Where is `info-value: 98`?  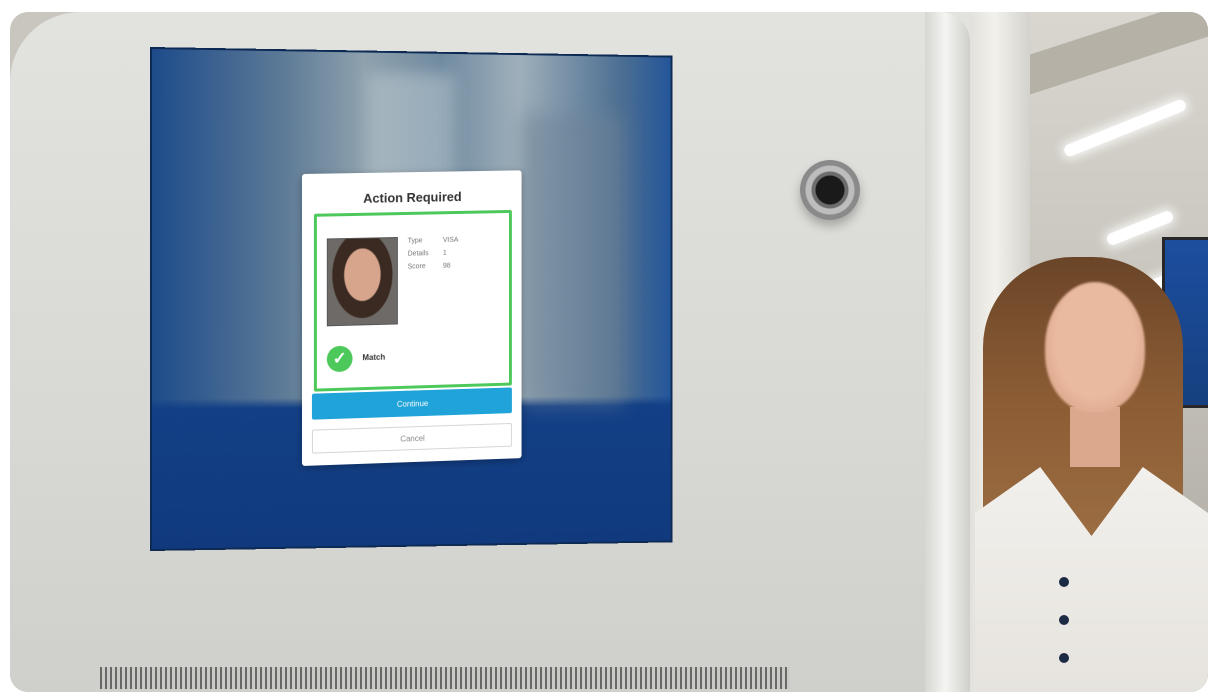 info-value: 98 is located at coordinates (446, 266).